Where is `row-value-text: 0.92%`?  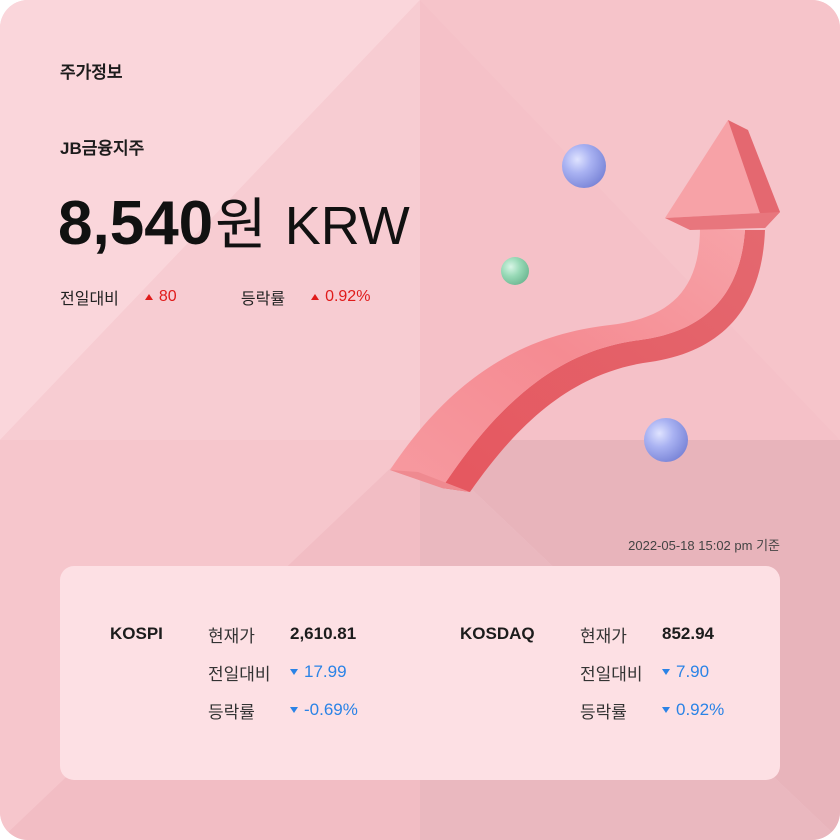
row-value-text: 0.92% is located at coordinates (700, 709).